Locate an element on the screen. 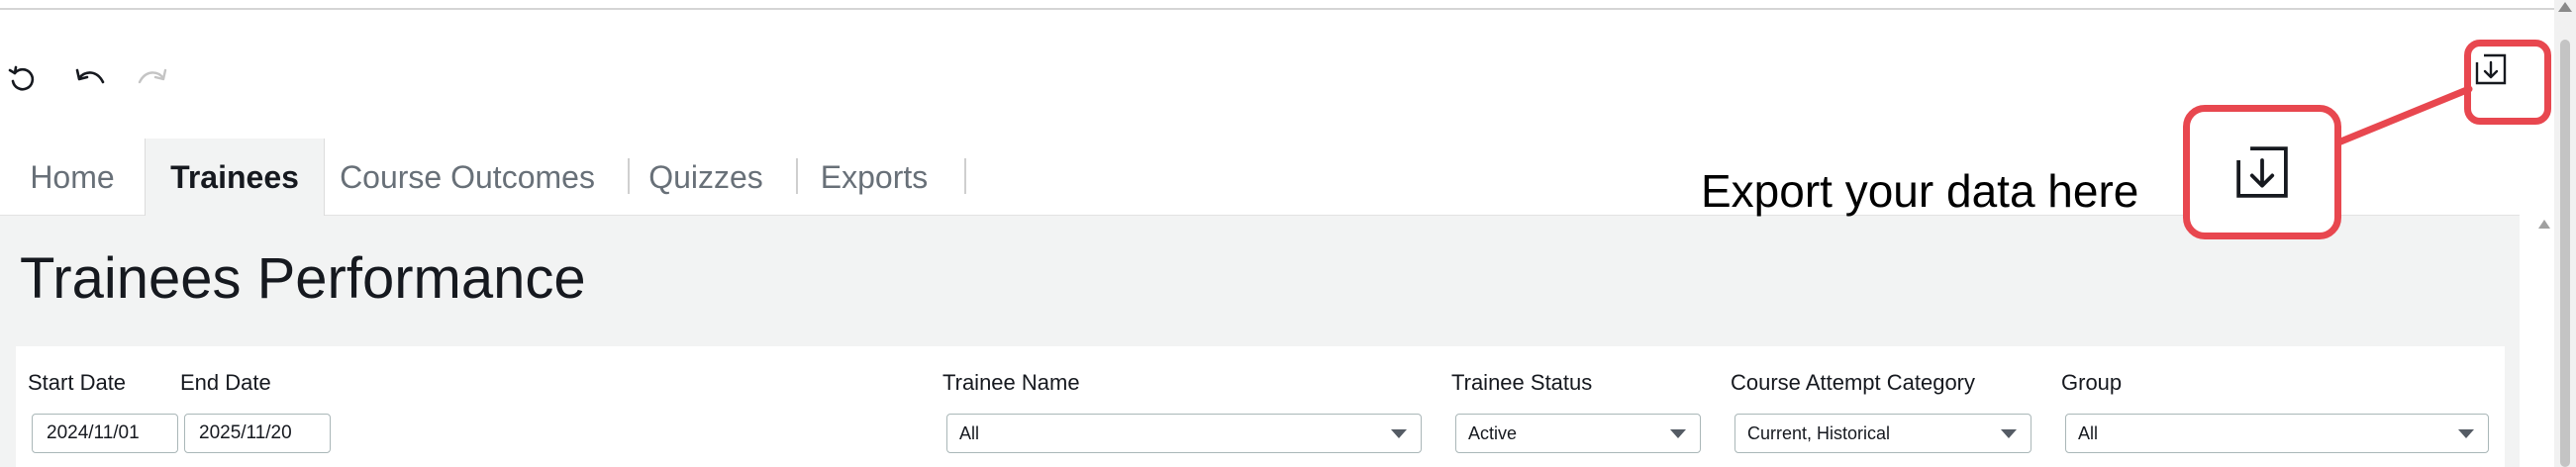 This screenshot has width=2576, height=467. export-download-icon is located at coordinates (2262, 172).